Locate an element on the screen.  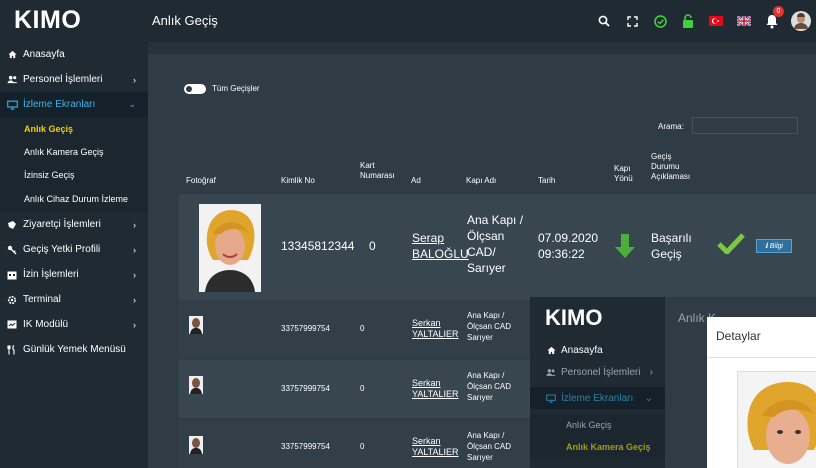
info-button-label: Bilgi is located at coordinates (776, 246).